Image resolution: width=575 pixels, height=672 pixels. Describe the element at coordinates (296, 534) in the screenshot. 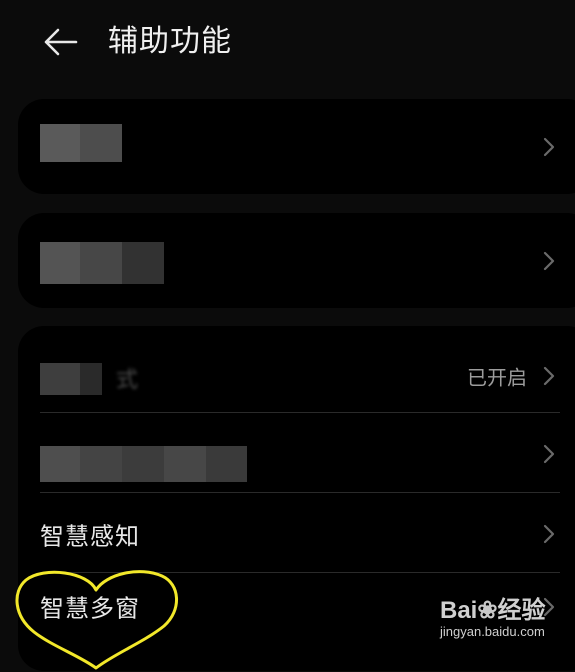

I see `settings-item-smart-perception: 智慧感知` at that location.